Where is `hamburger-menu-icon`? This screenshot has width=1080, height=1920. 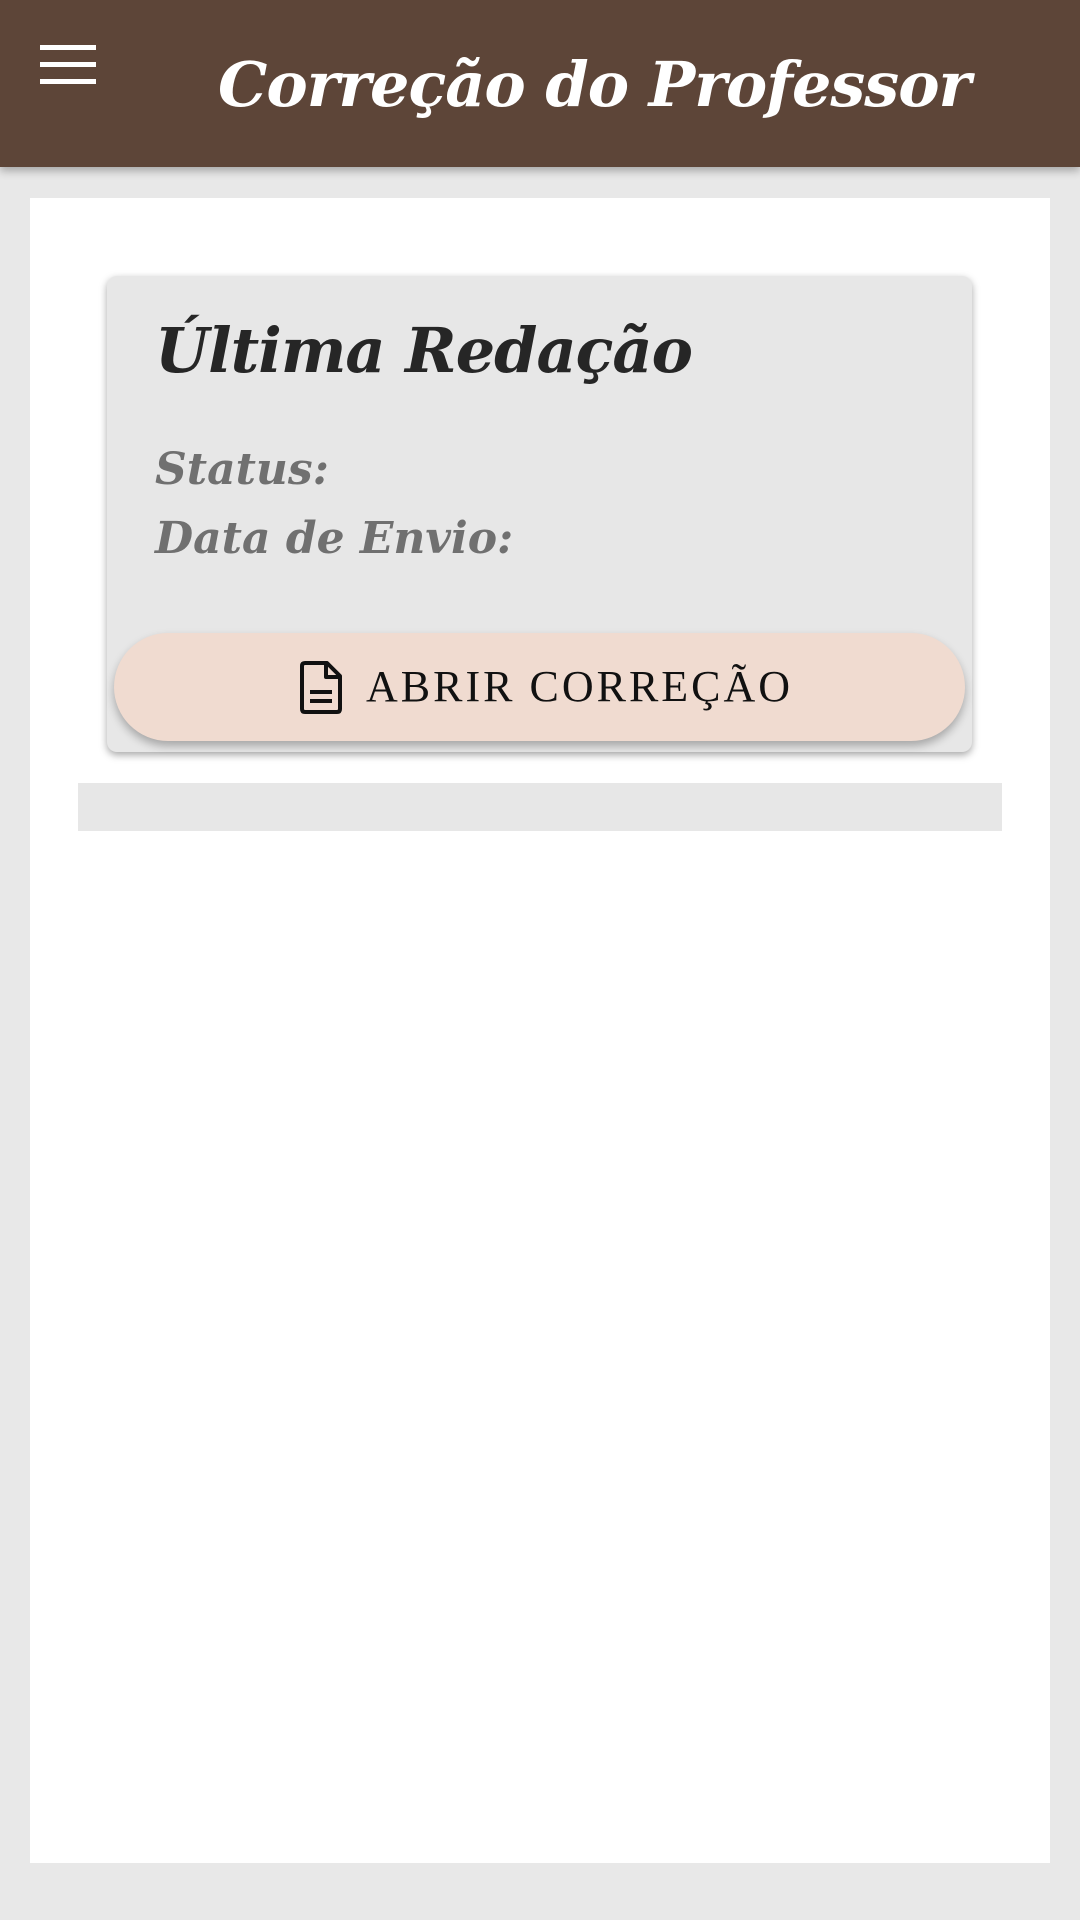 hamburger-menu-icon is located at coordinates (83, 65).